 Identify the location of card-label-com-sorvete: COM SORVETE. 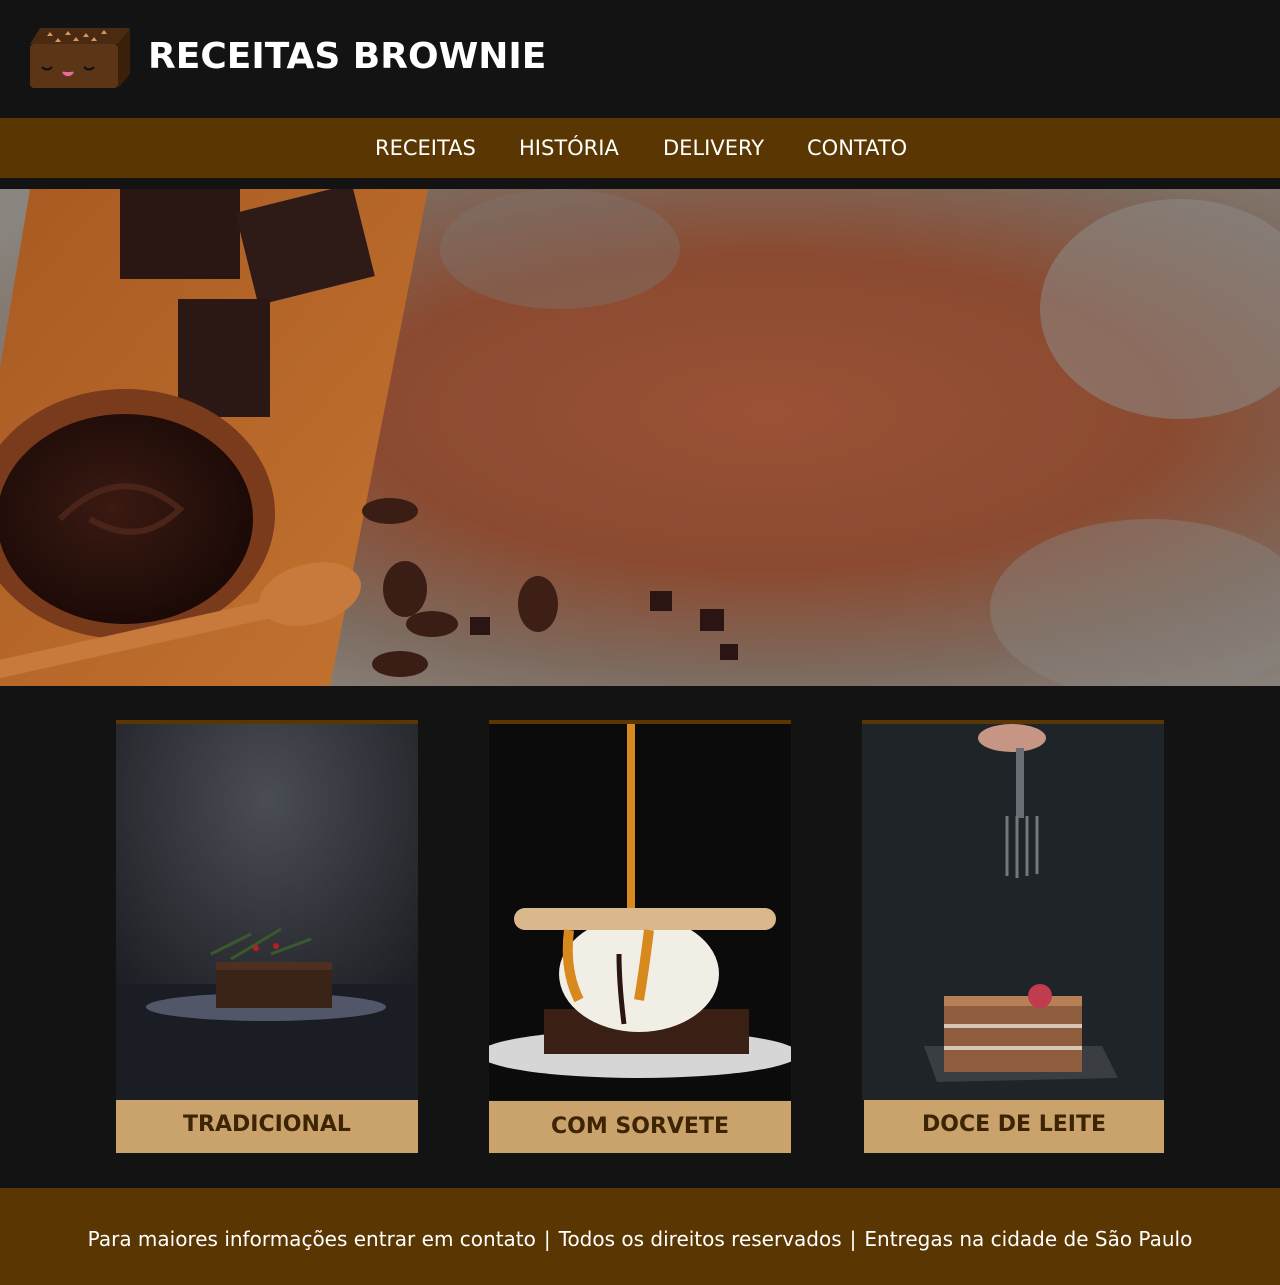
(640, 1127).